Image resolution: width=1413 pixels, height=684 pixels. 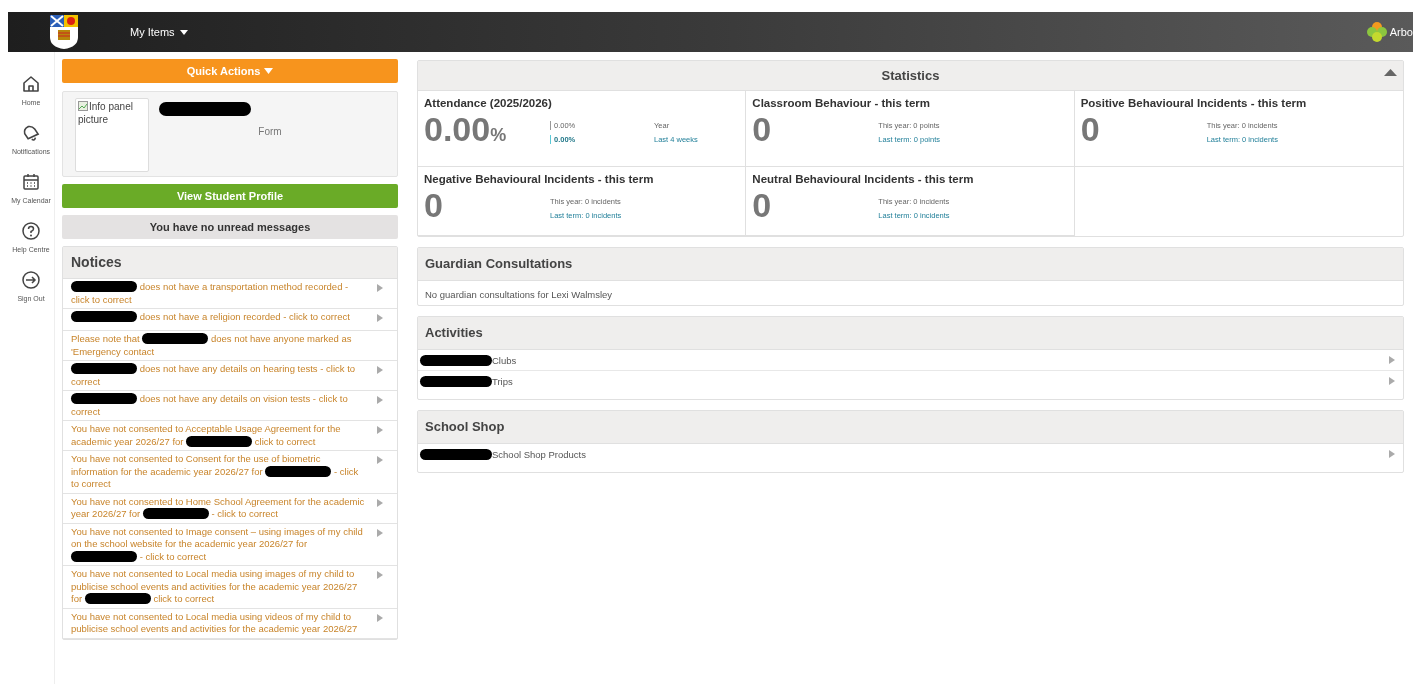 What do you see at coordinates (31, 231) in the screenshot?
I see `help-icon` at bounding box center [31, 231].